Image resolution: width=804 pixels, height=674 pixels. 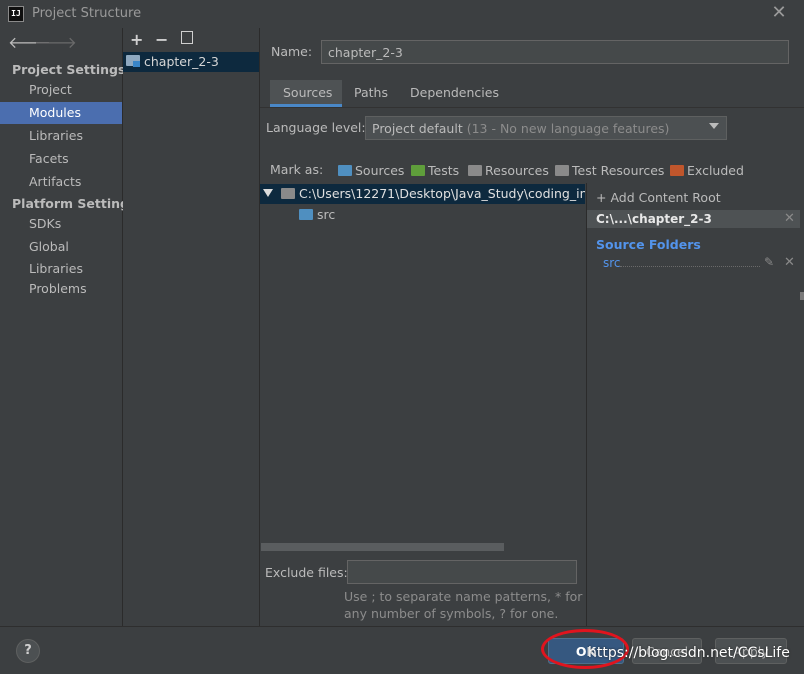 I want to click on module-name-input, so click(x=555, y=52).